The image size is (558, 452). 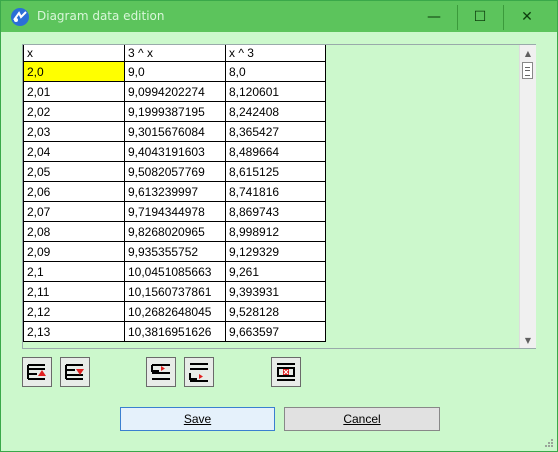 What do you see at coordinates (275, 311) in the screenshot?
I see `table-cell: 9,528128` at bounding box center [275, 311].